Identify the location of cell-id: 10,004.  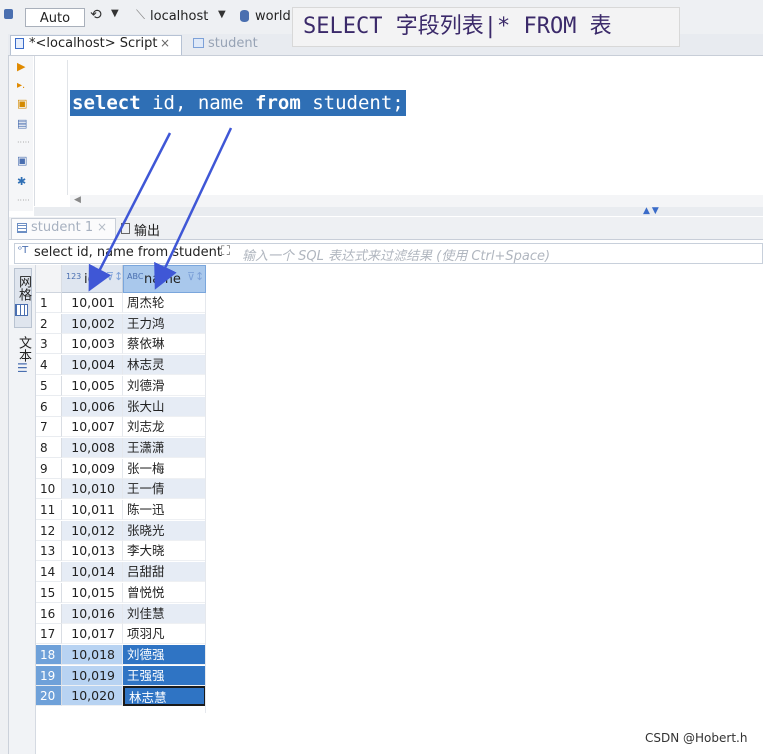
(92, 365).